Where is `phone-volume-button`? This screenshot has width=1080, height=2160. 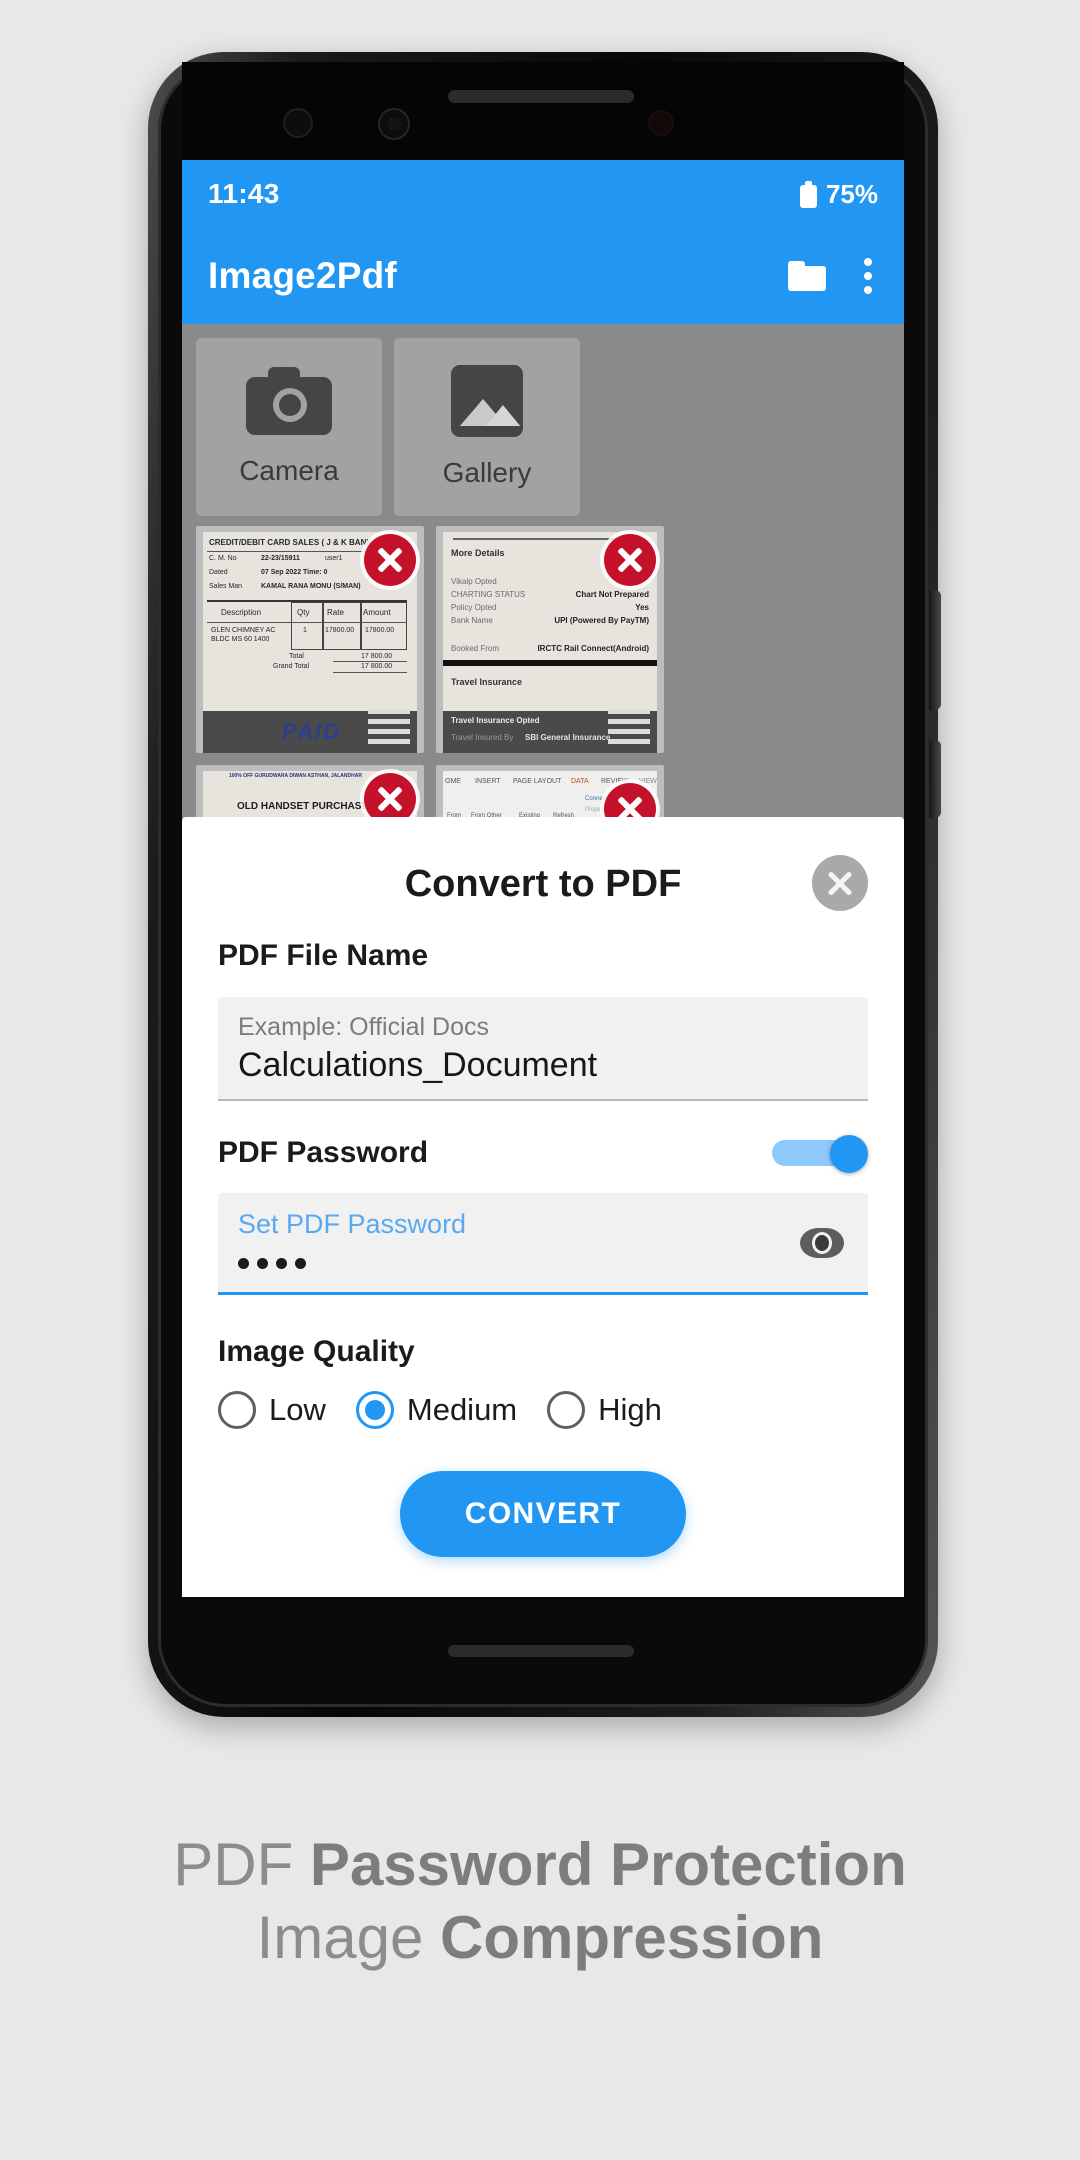 phone-volume-button is located at coordinates (935, 779).